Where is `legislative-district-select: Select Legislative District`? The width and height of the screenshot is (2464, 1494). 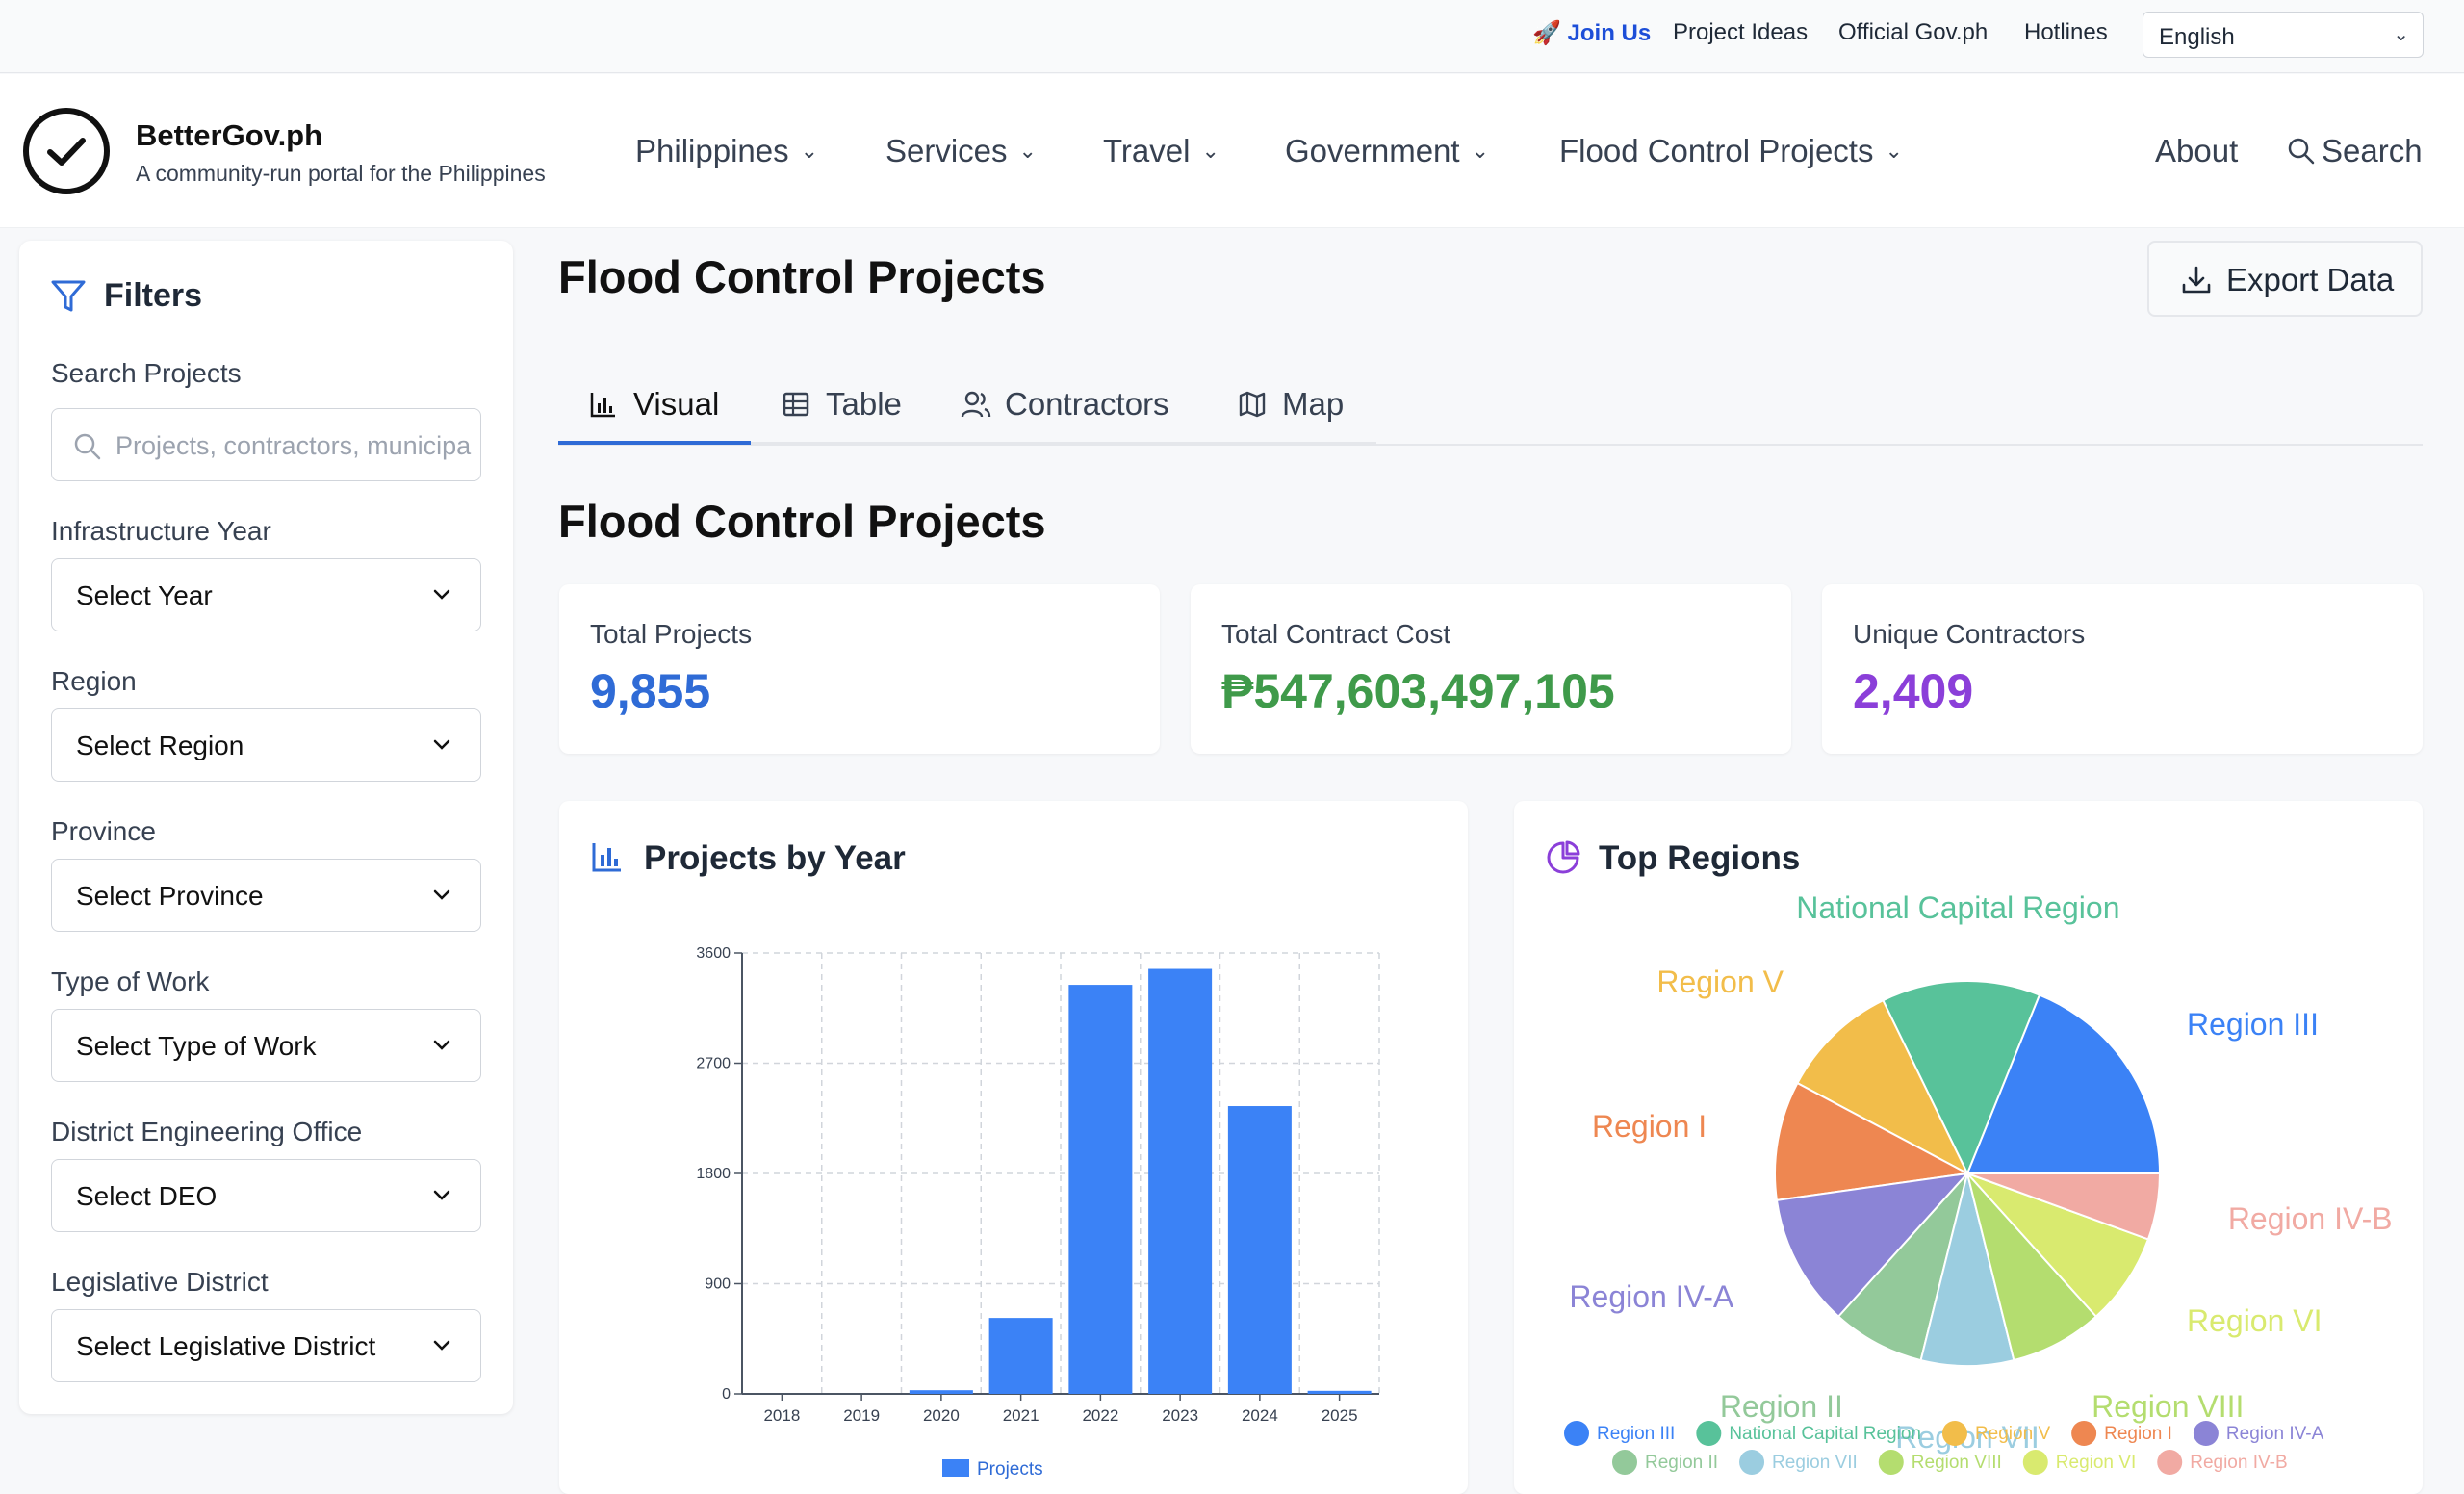
legislative-district-select: Select Legislative District is located at coordinates (266, 1346).